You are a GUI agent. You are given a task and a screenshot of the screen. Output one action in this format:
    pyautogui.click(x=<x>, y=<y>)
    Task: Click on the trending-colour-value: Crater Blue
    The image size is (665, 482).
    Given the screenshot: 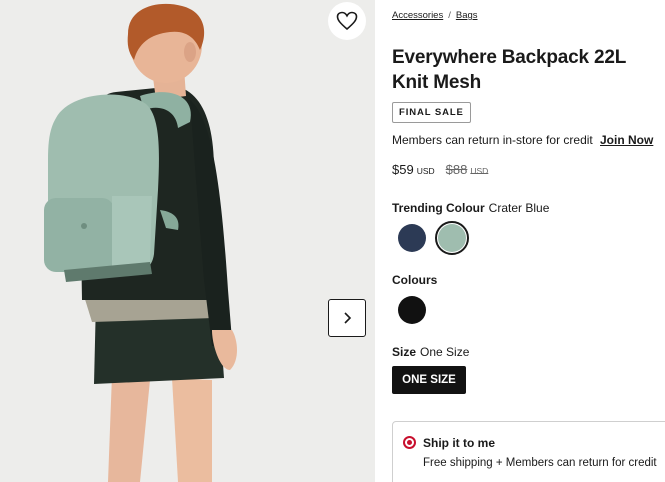 What is the action you would take?
    pyautogui.click(x=519, y=208)
    